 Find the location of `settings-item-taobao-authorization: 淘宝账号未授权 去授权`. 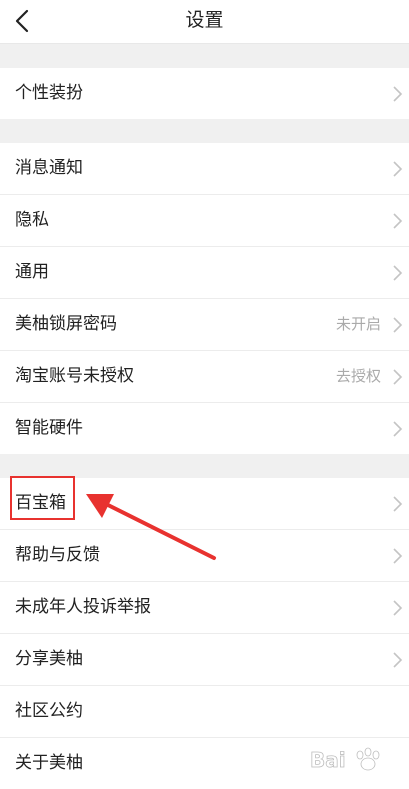

settings-item-taobao-authorization: 淘宝账号未授权 去授权 is located at coordinates (204, 377).